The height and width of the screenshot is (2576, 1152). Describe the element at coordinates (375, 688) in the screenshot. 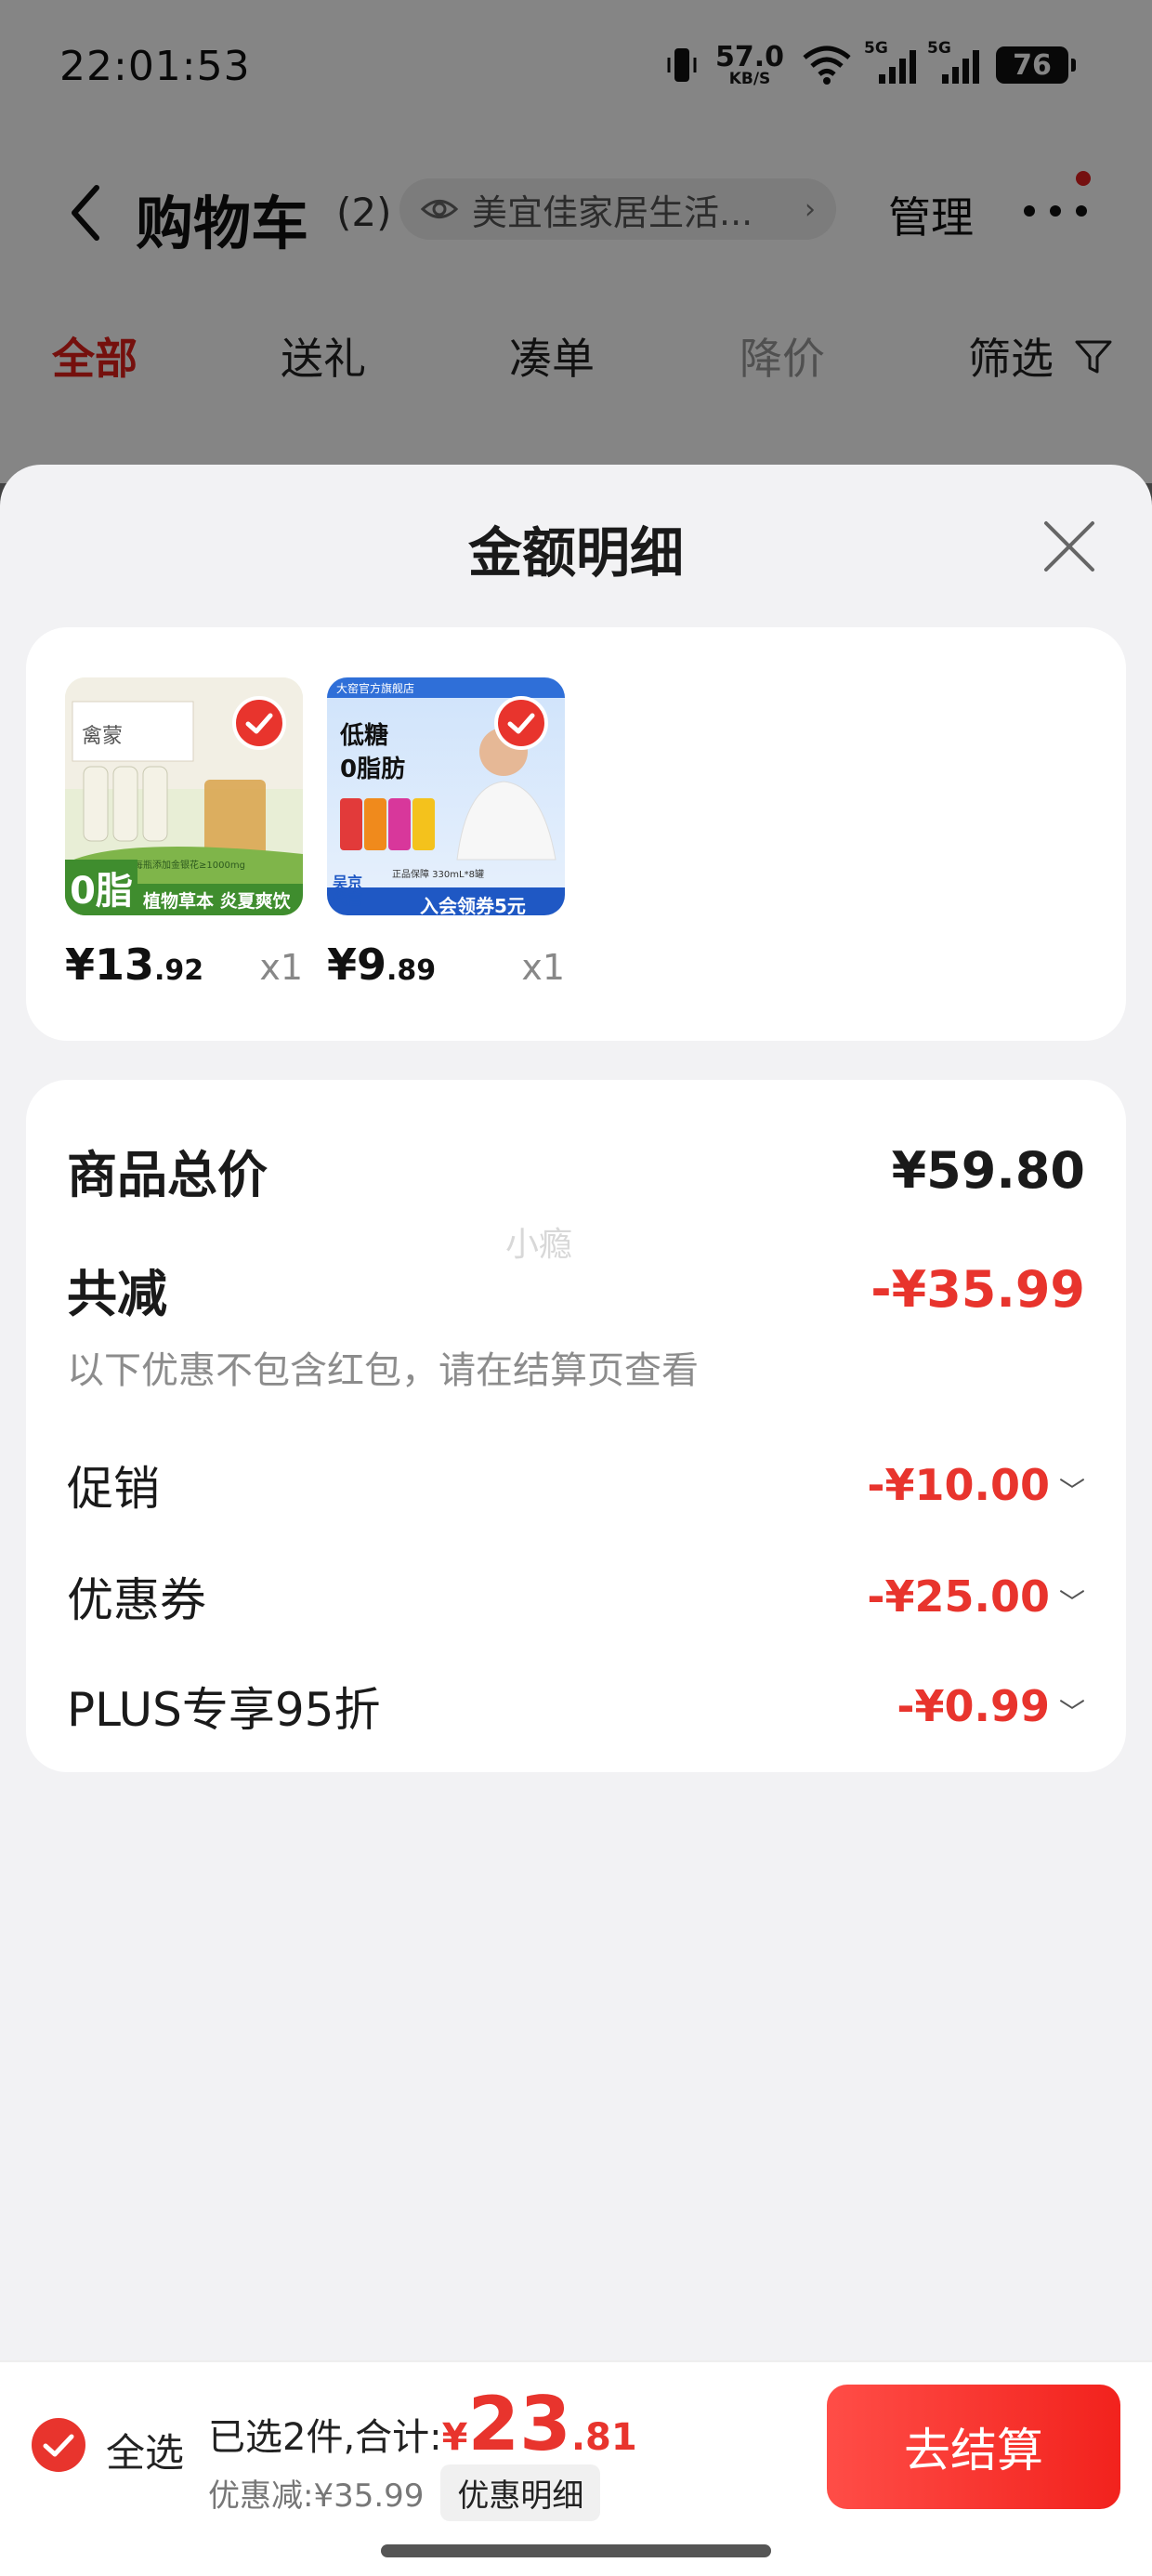

I see `svg-text: 大窑官方旗舰店` at that location.